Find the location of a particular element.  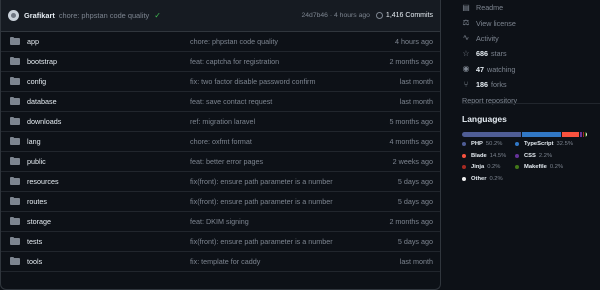

file-name: storage is located at coordinates (108, 221).